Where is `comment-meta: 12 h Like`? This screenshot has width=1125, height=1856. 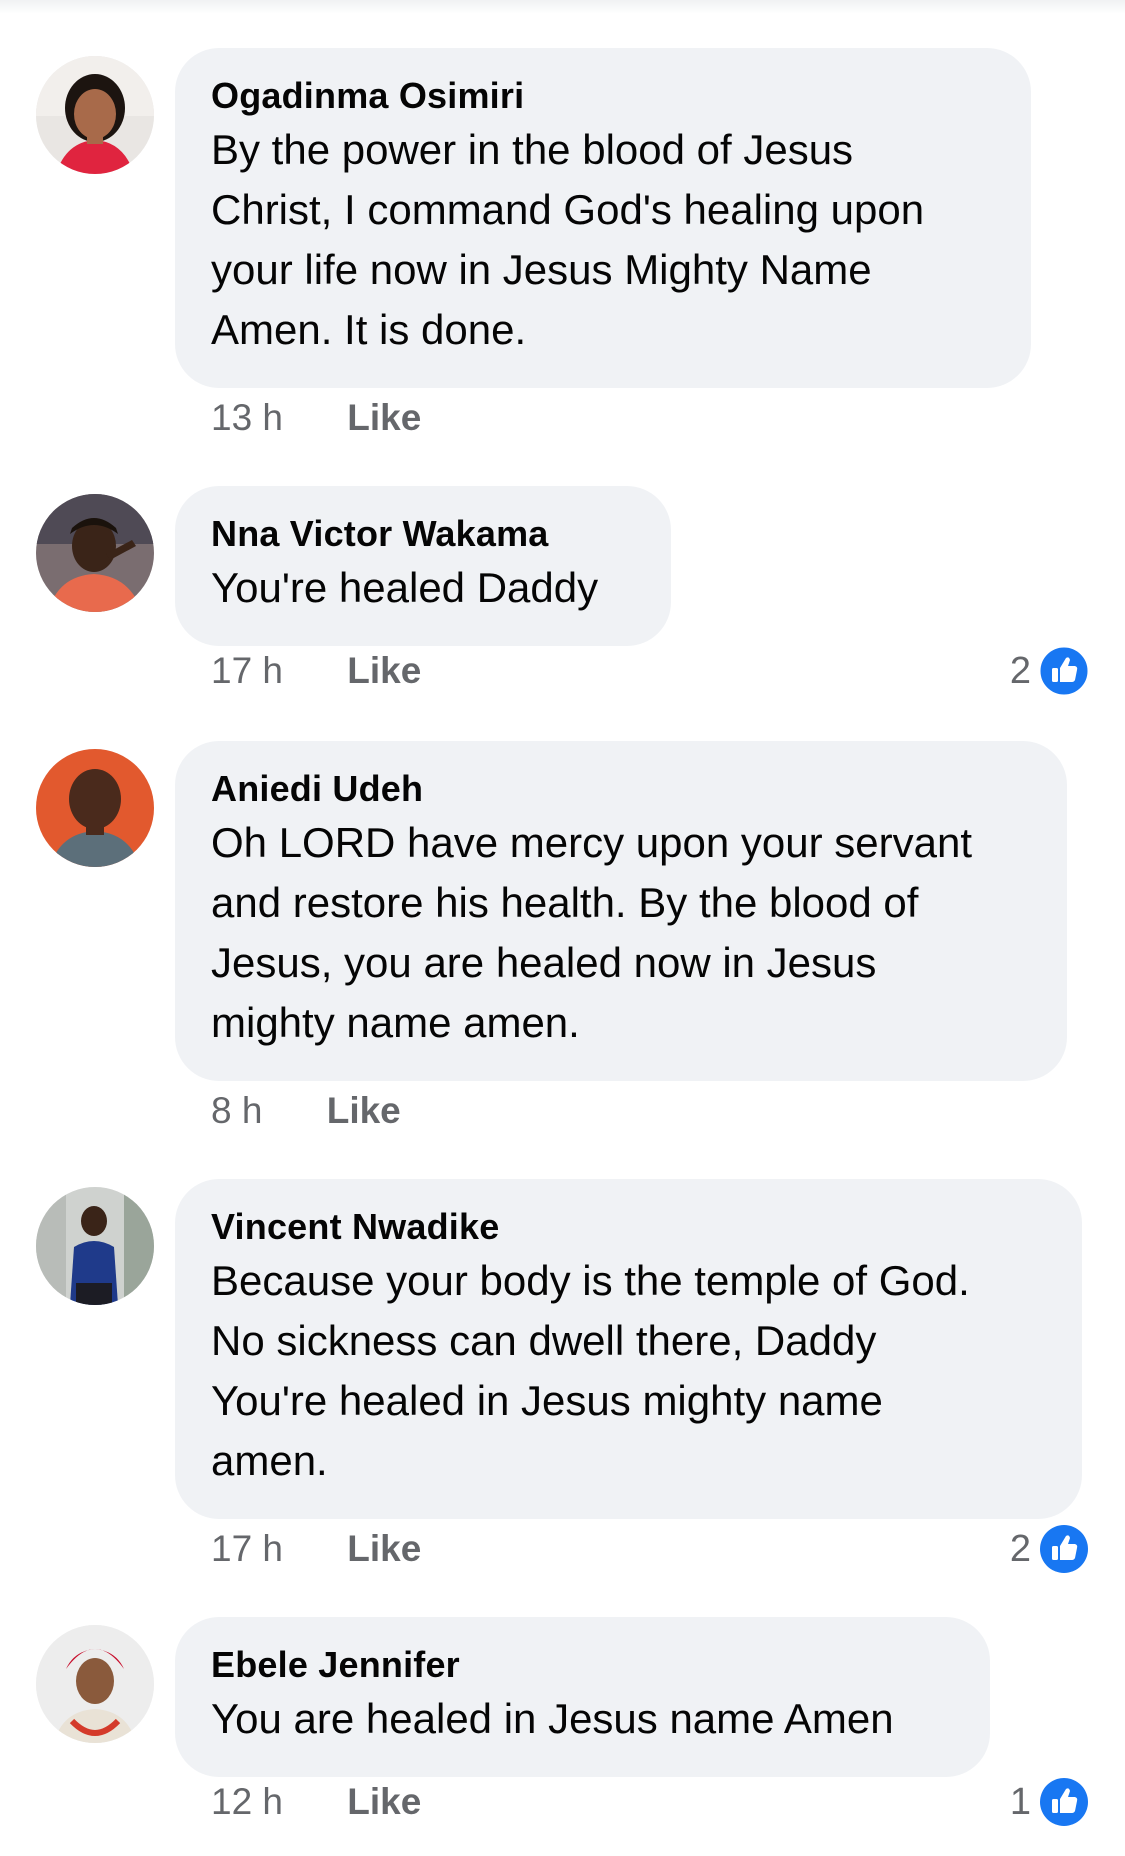
comment-meta: 12 h Like is located at coordinates (316, 1802).